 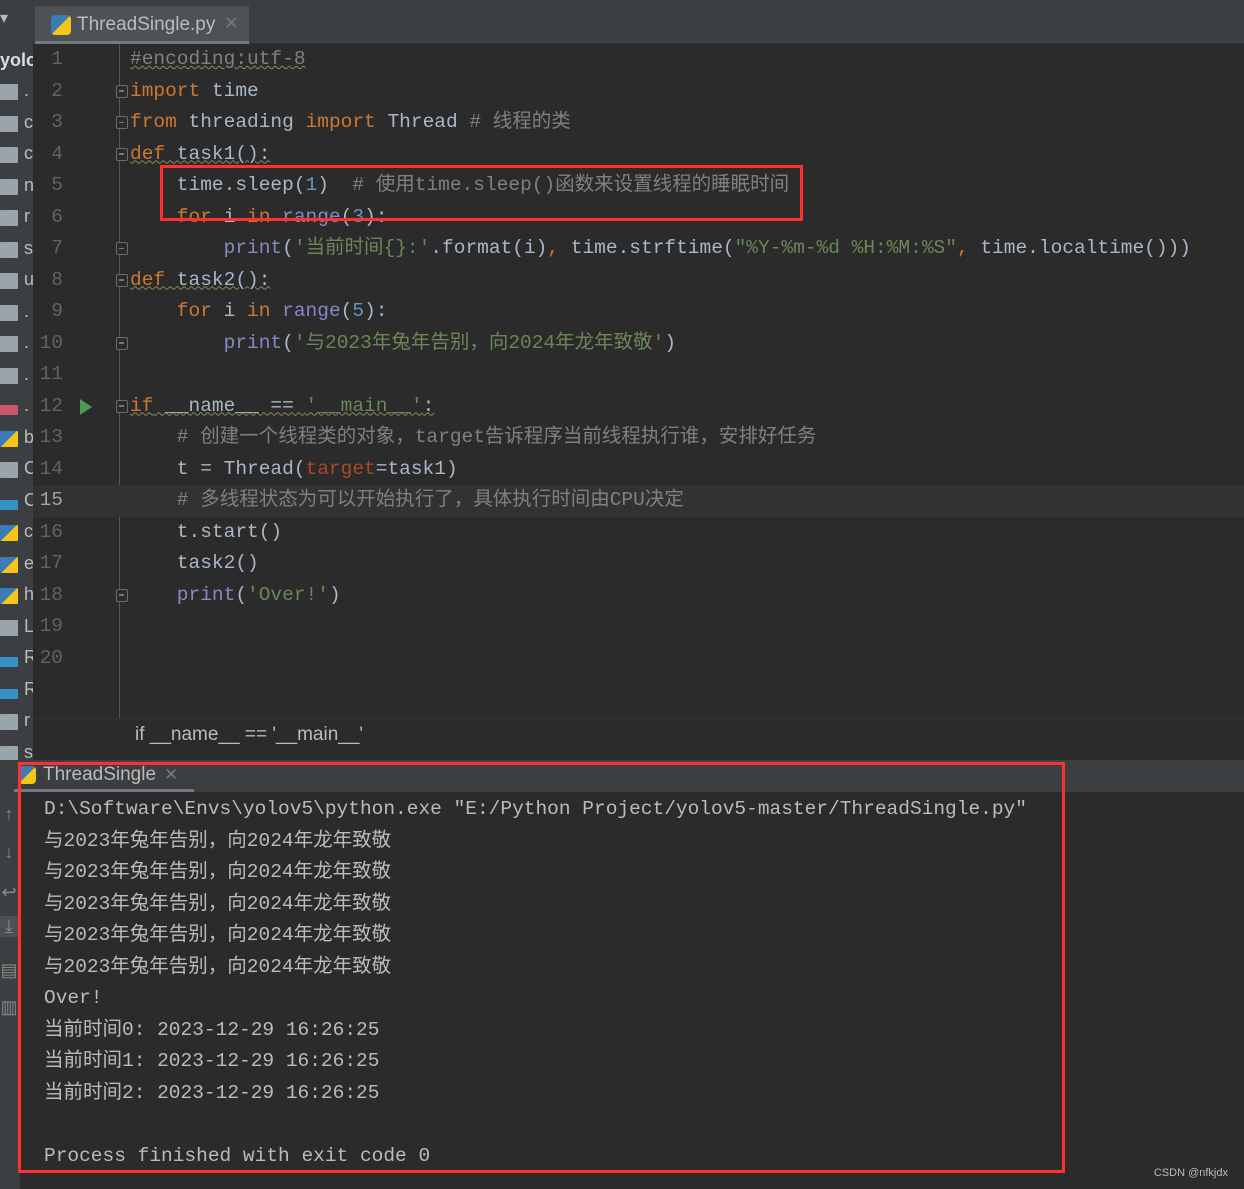 I want to click on sidebar-item: n, so click(x=16, y=187).